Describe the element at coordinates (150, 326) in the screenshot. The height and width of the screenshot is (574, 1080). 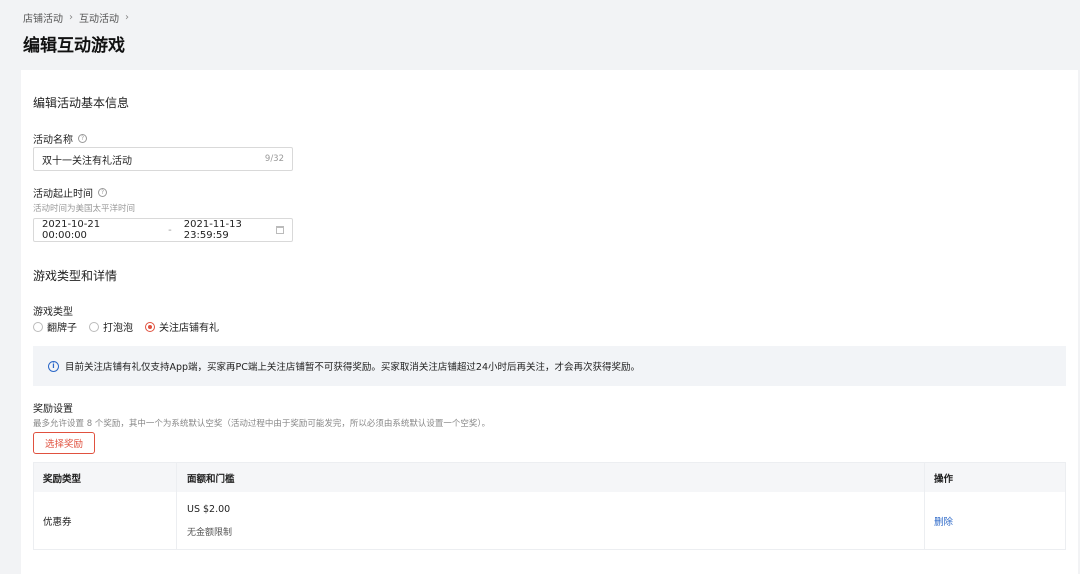
I see `radio-dot-selected` at that location.